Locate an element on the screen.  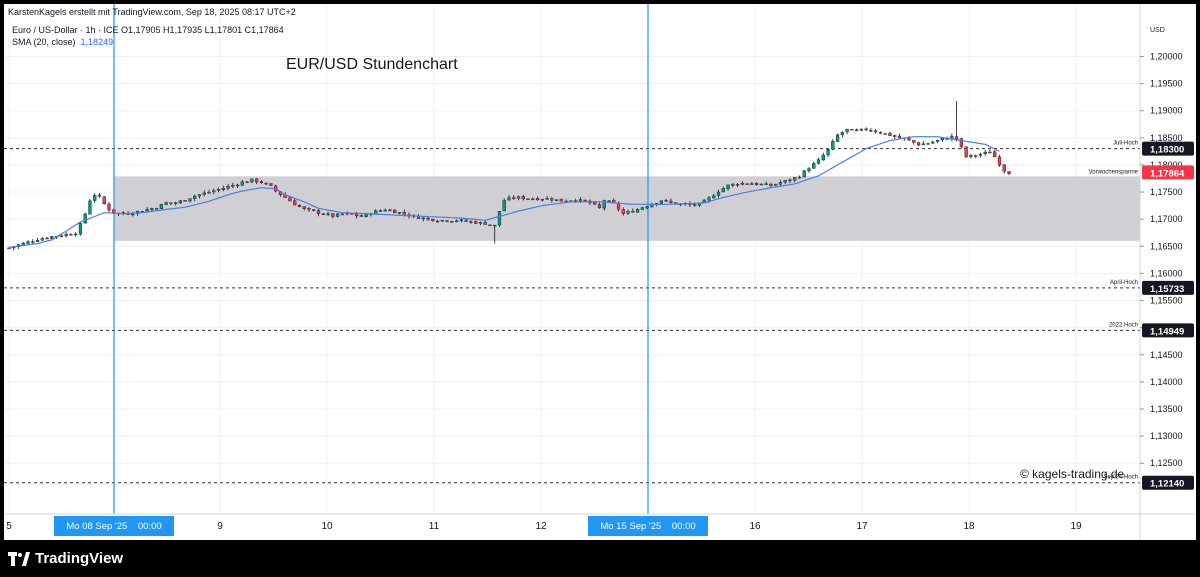
price-tick-label: 1,14500 is located at coordinates (1166, 355).